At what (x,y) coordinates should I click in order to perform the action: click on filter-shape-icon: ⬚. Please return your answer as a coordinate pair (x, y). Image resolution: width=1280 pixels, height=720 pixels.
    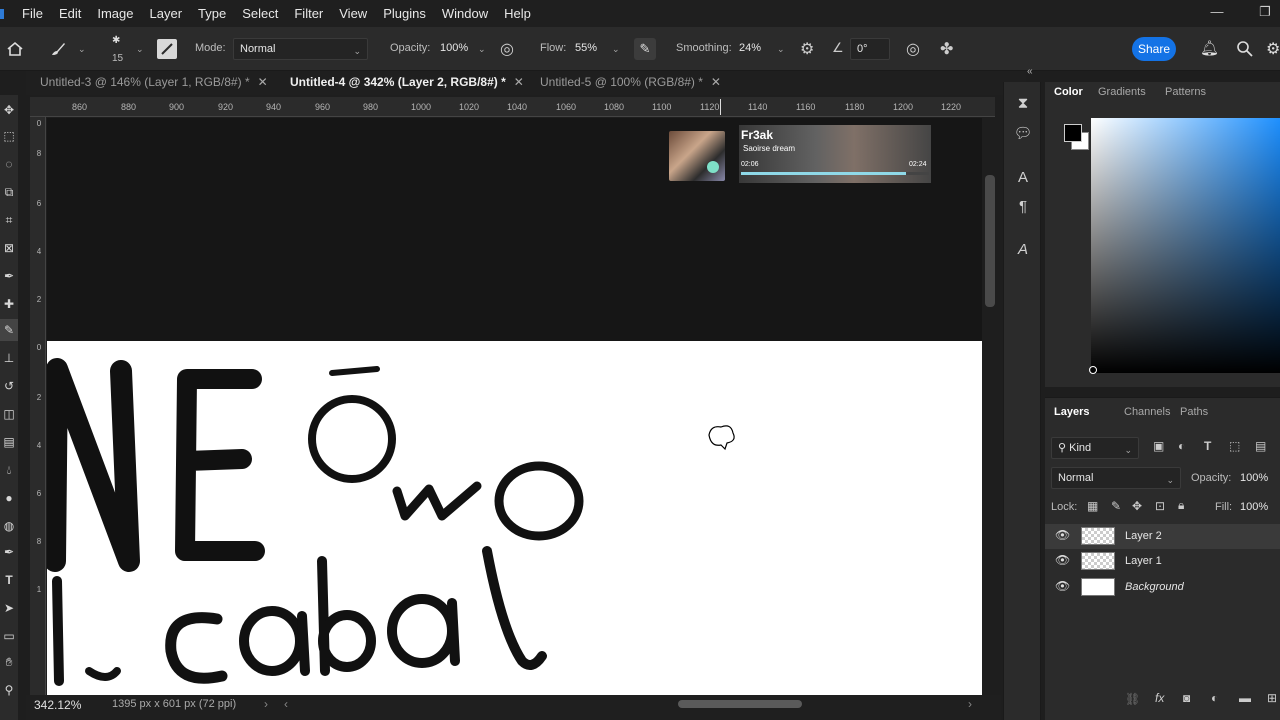
    Looking at the image, I should click on (1234, 446).